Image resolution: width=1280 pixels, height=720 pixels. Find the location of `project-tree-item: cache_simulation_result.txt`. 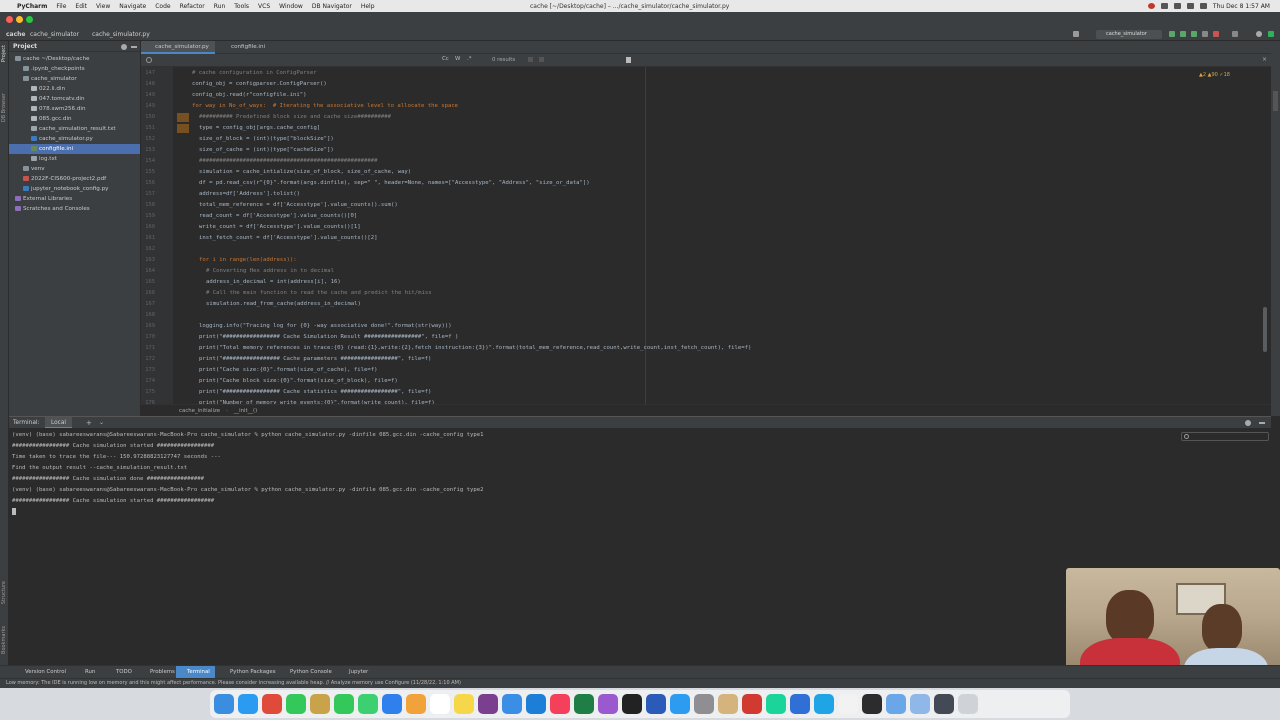

project-tree-item: cache_simulation_result.txt is located at coordinates (74, 129).